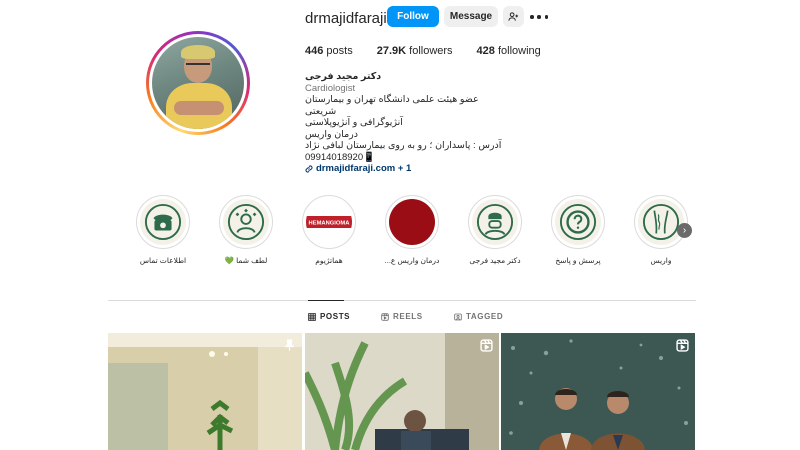 Image resolution: width=800 pixels, height=450 pixels. I want to click on highlight-ring: HEMANGIOMA, so click(329, 222).